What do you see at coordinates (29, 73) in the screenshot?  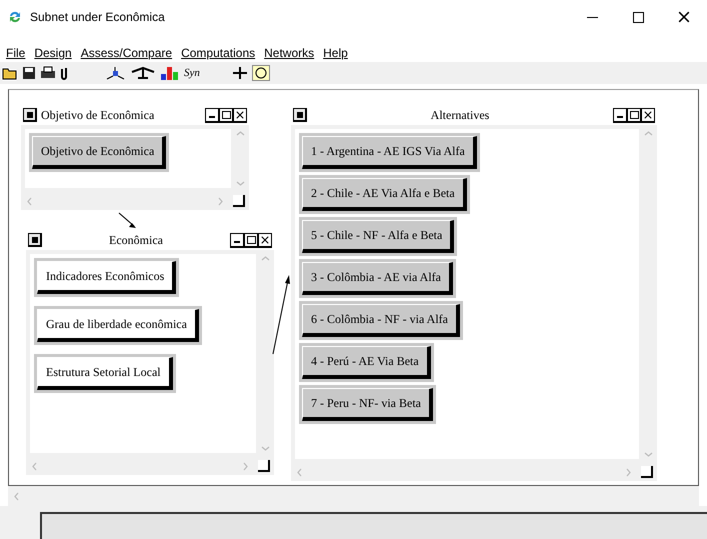 I see `save-icon` at bounding box center [29, 73].